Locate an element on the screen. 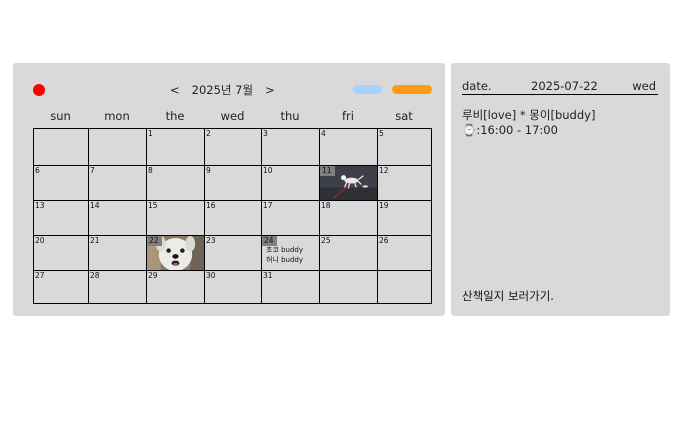 The height and width of the screenshot is (434, 685). detail-header: date. 2025-07-22 wed is located at coordinates (560, 87).